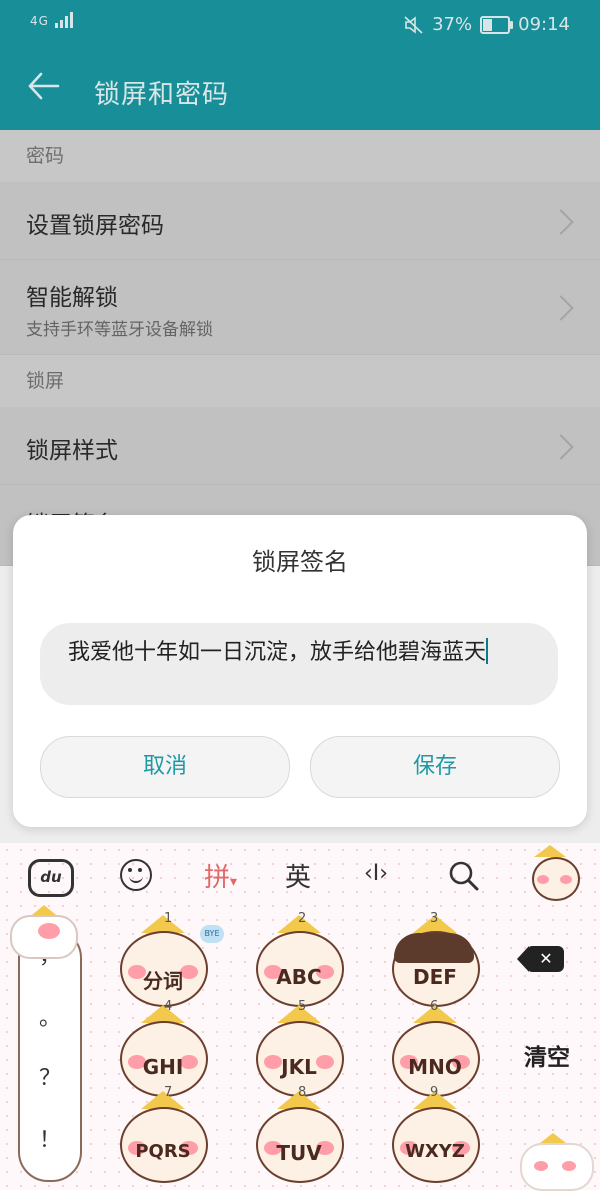 Image resolution: width=600 pixels, height=1191 pixels. I want to click on emoji-icon, so click(136, 875).